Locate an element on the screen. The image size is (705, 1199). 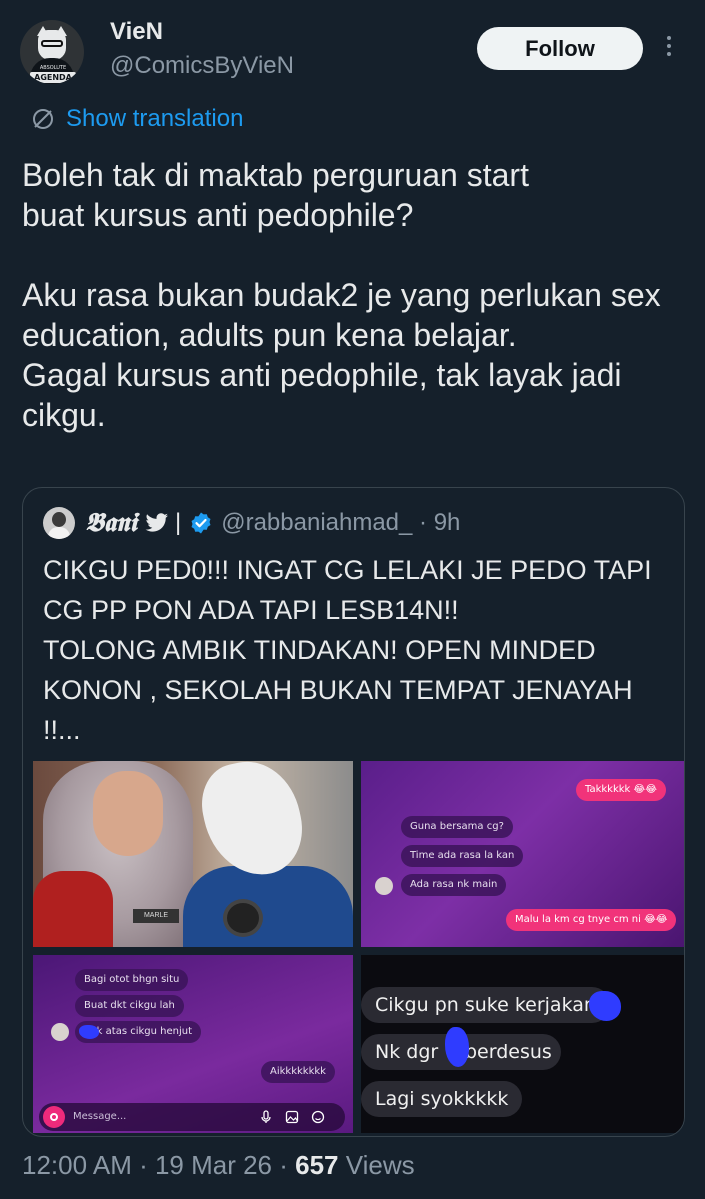
author-avatar: ABSOLUTE AGENDA is located at coordinates (52, 52).